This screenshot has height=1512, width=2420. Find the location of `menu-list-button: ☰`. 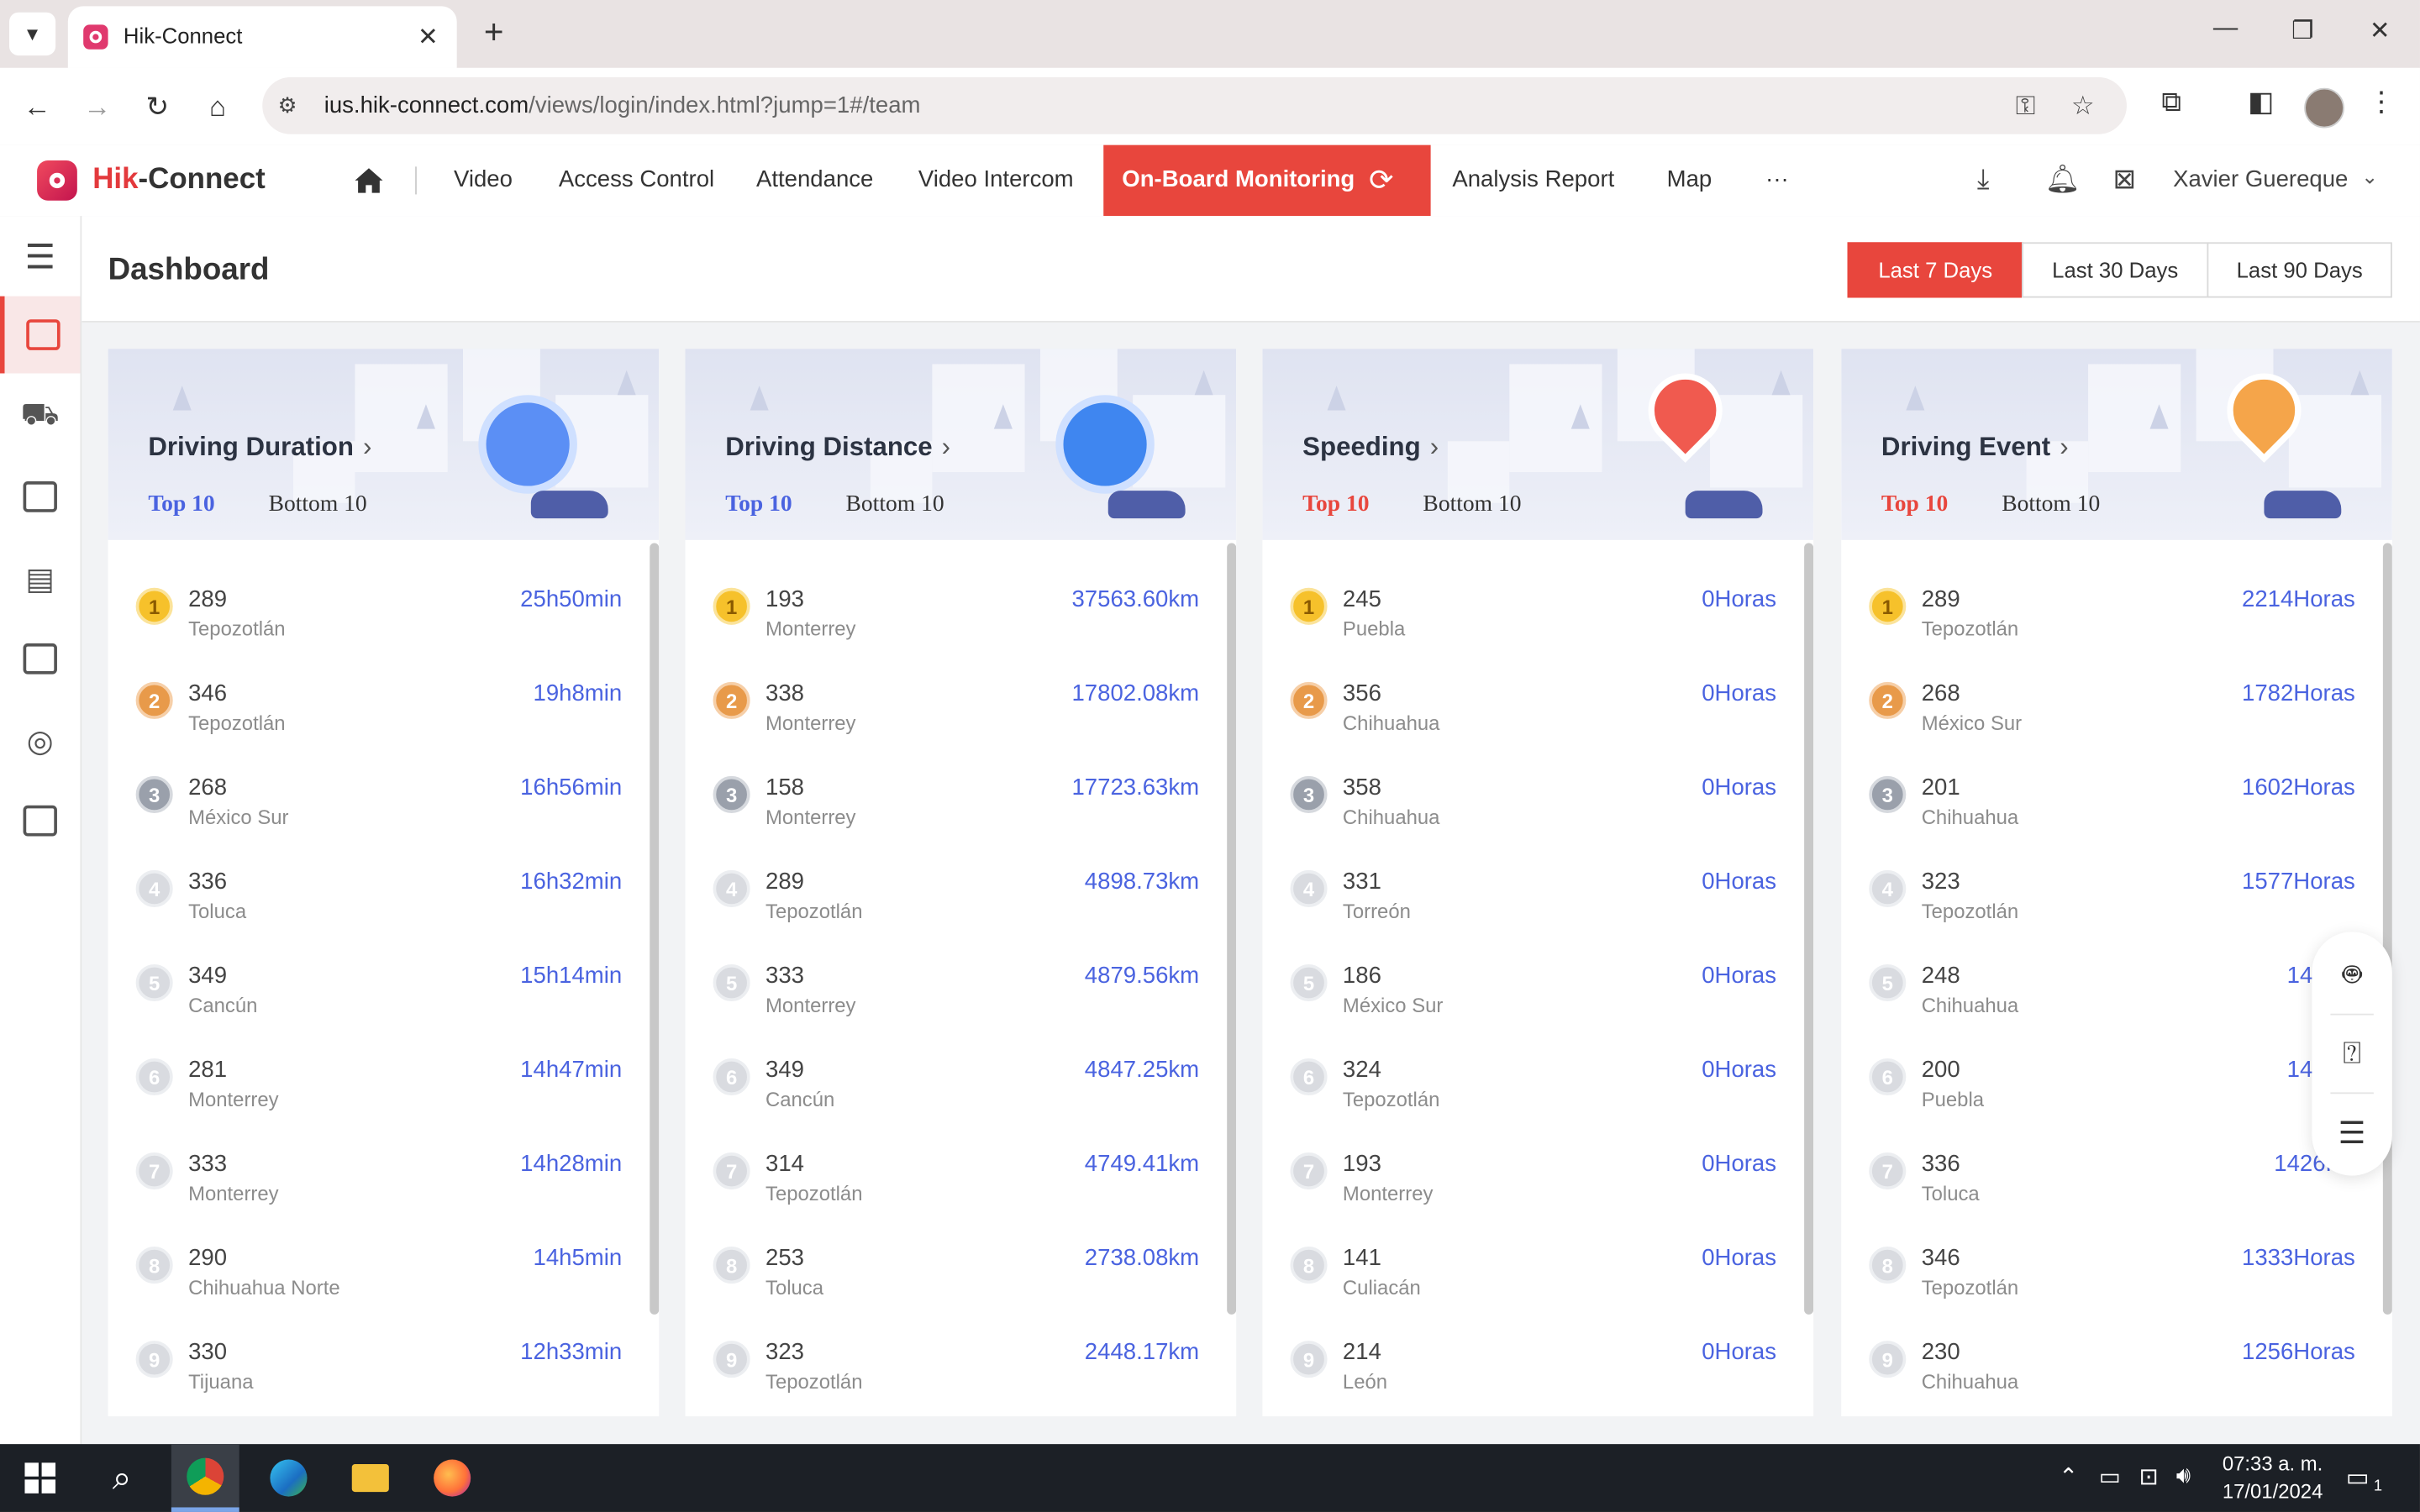

menu-list-button: ☰ is located at coordinates (2352, 1132).